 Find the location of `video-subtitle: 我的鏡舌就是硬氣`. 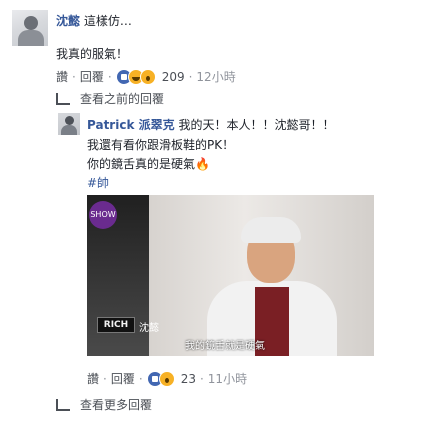

video-subtitle: 我的鏡舌就是硬氣 is located at coordinates (225, 346).